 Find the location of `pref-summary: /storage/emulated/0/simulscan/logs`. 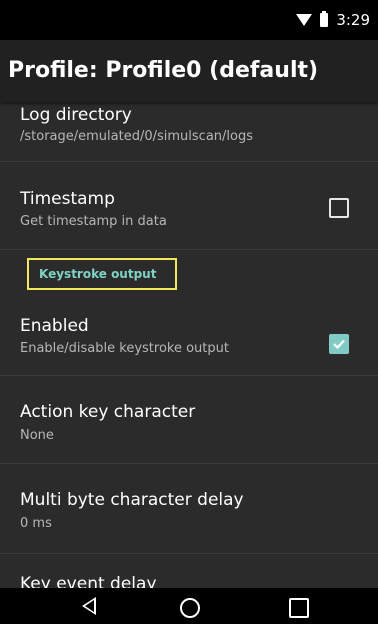

pref-summary: /storage/emulated/0/simulscan/logs is located at coordinates (136, 136).